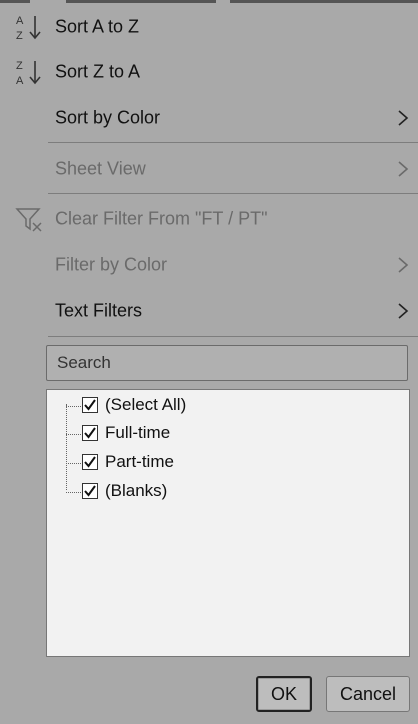 The image size is (418, 724). Describe the element at coordinates (99, 310) in the screenshot. I see `text-filters-label: Text Filters` at that location.